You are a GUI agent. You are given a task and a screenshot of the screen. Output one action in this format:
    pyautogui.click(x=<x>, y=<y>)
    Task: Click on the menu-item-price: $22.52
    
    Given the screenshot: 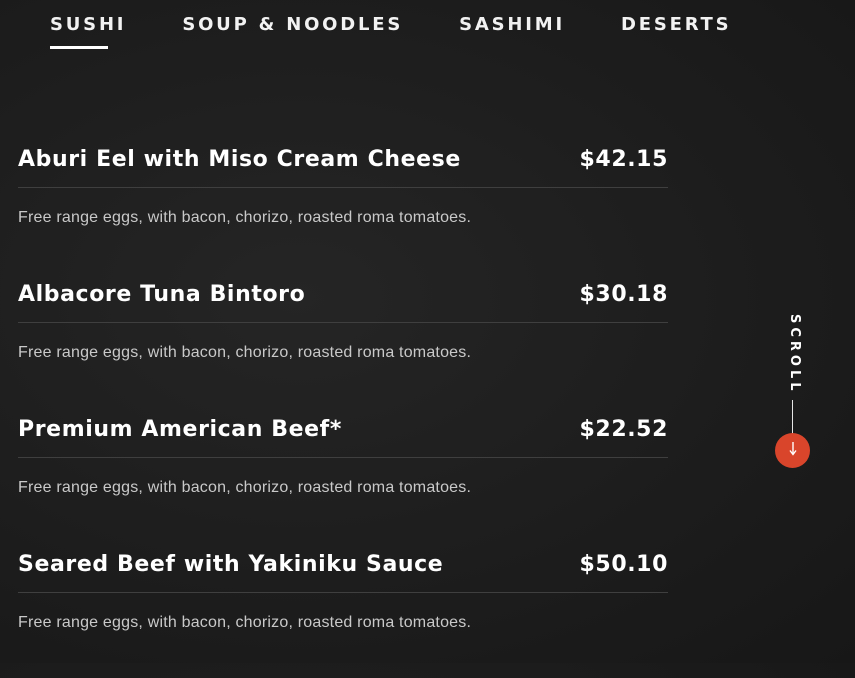 What is the action you would take?
    pyautogui.click(x=623, y=429)
    